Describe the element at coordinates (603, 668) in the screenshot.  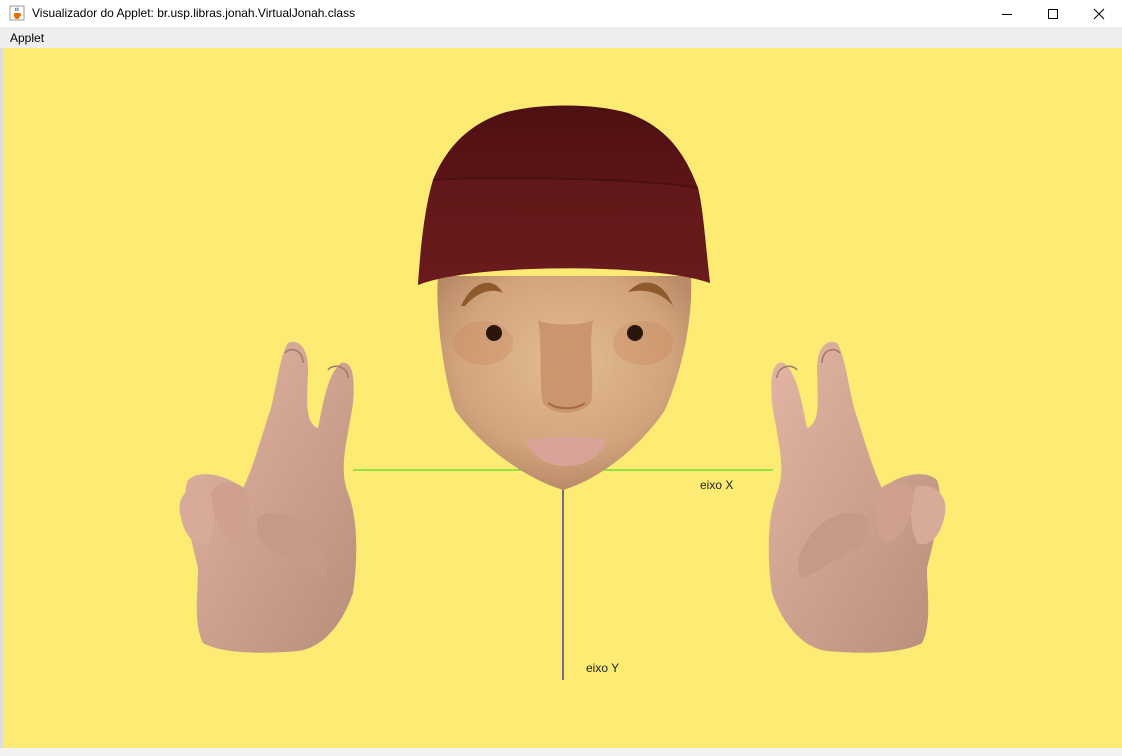
I see `axis-y-label: eixo Y` at that location.